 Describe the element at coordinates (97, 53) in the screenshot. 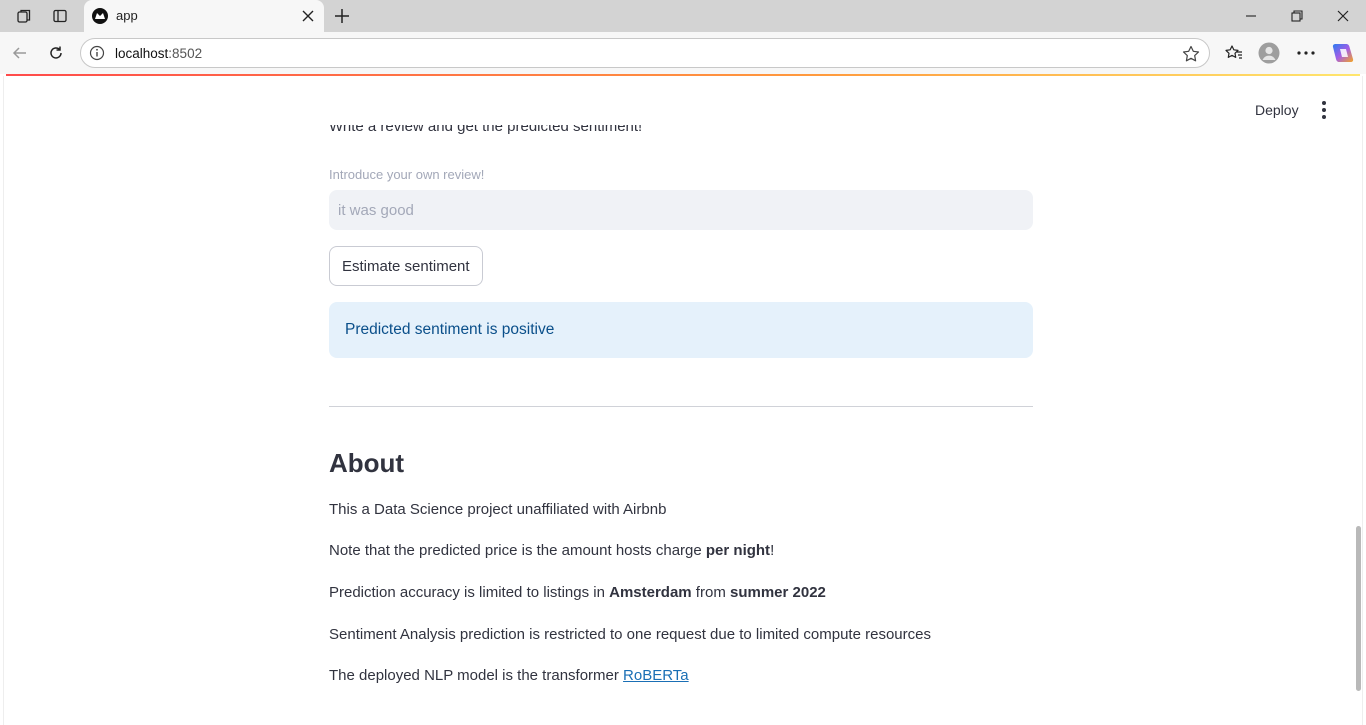

I see `site-info-icon` at that location.